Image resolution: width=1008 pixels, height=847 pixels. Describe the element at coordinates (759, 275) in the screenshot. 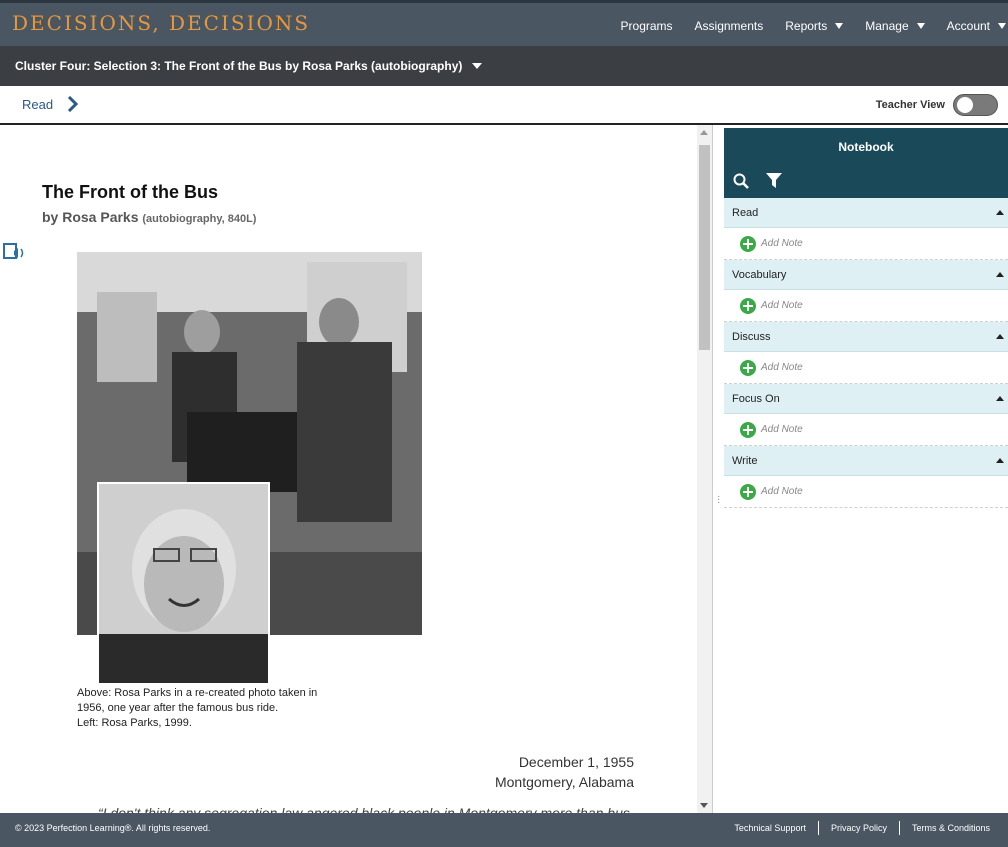

I see `section-label: Vocabulary` at that location.